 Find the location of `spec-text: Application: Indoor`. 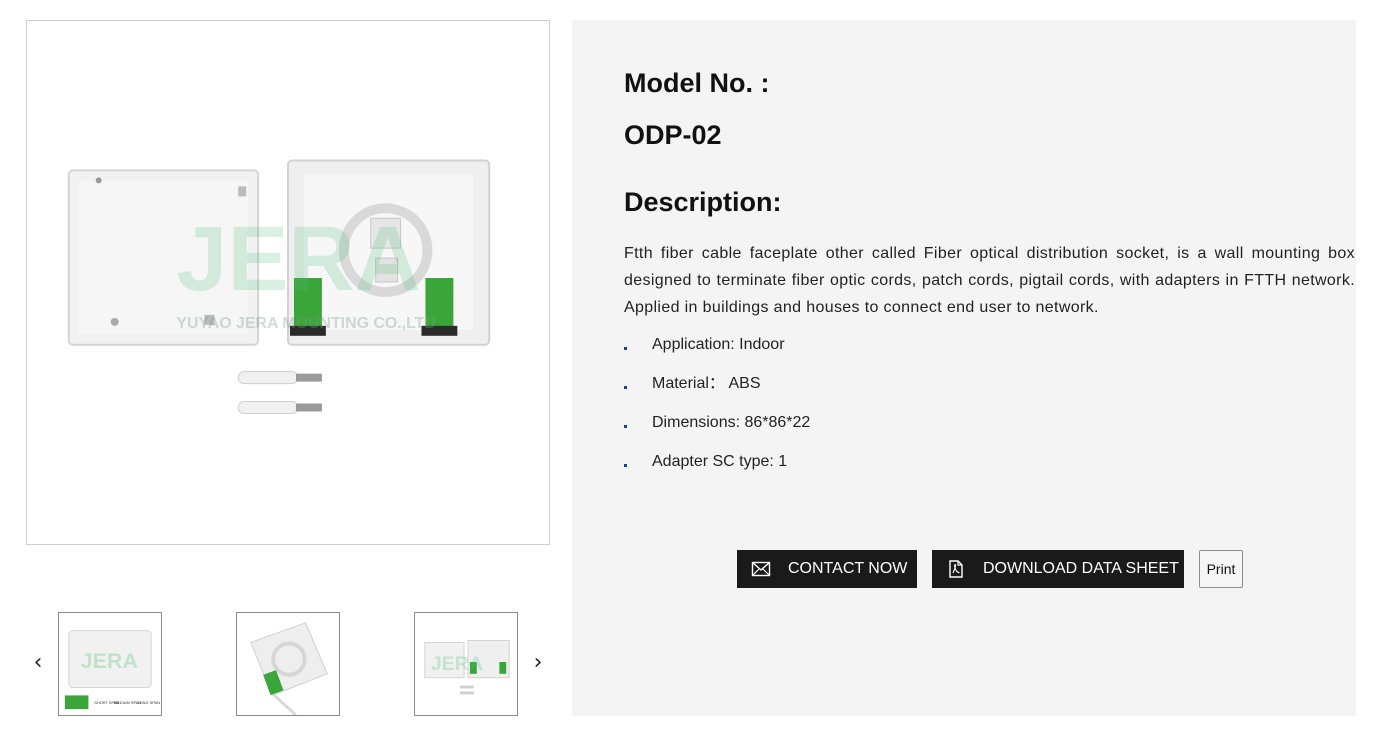

spec-text: Application: Indoor is located at coordinates (718, 344).